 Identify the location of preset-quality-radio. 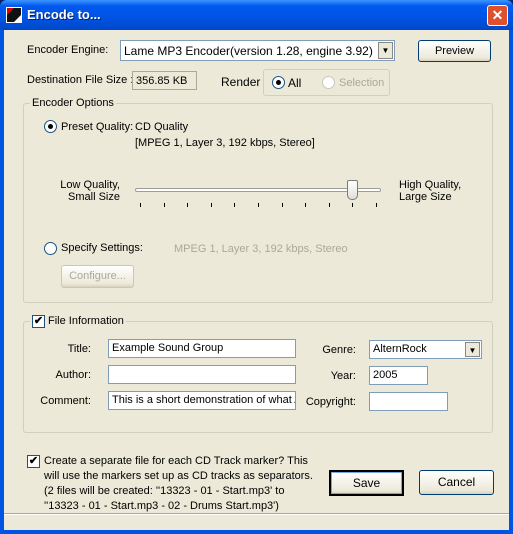
(50, 126).